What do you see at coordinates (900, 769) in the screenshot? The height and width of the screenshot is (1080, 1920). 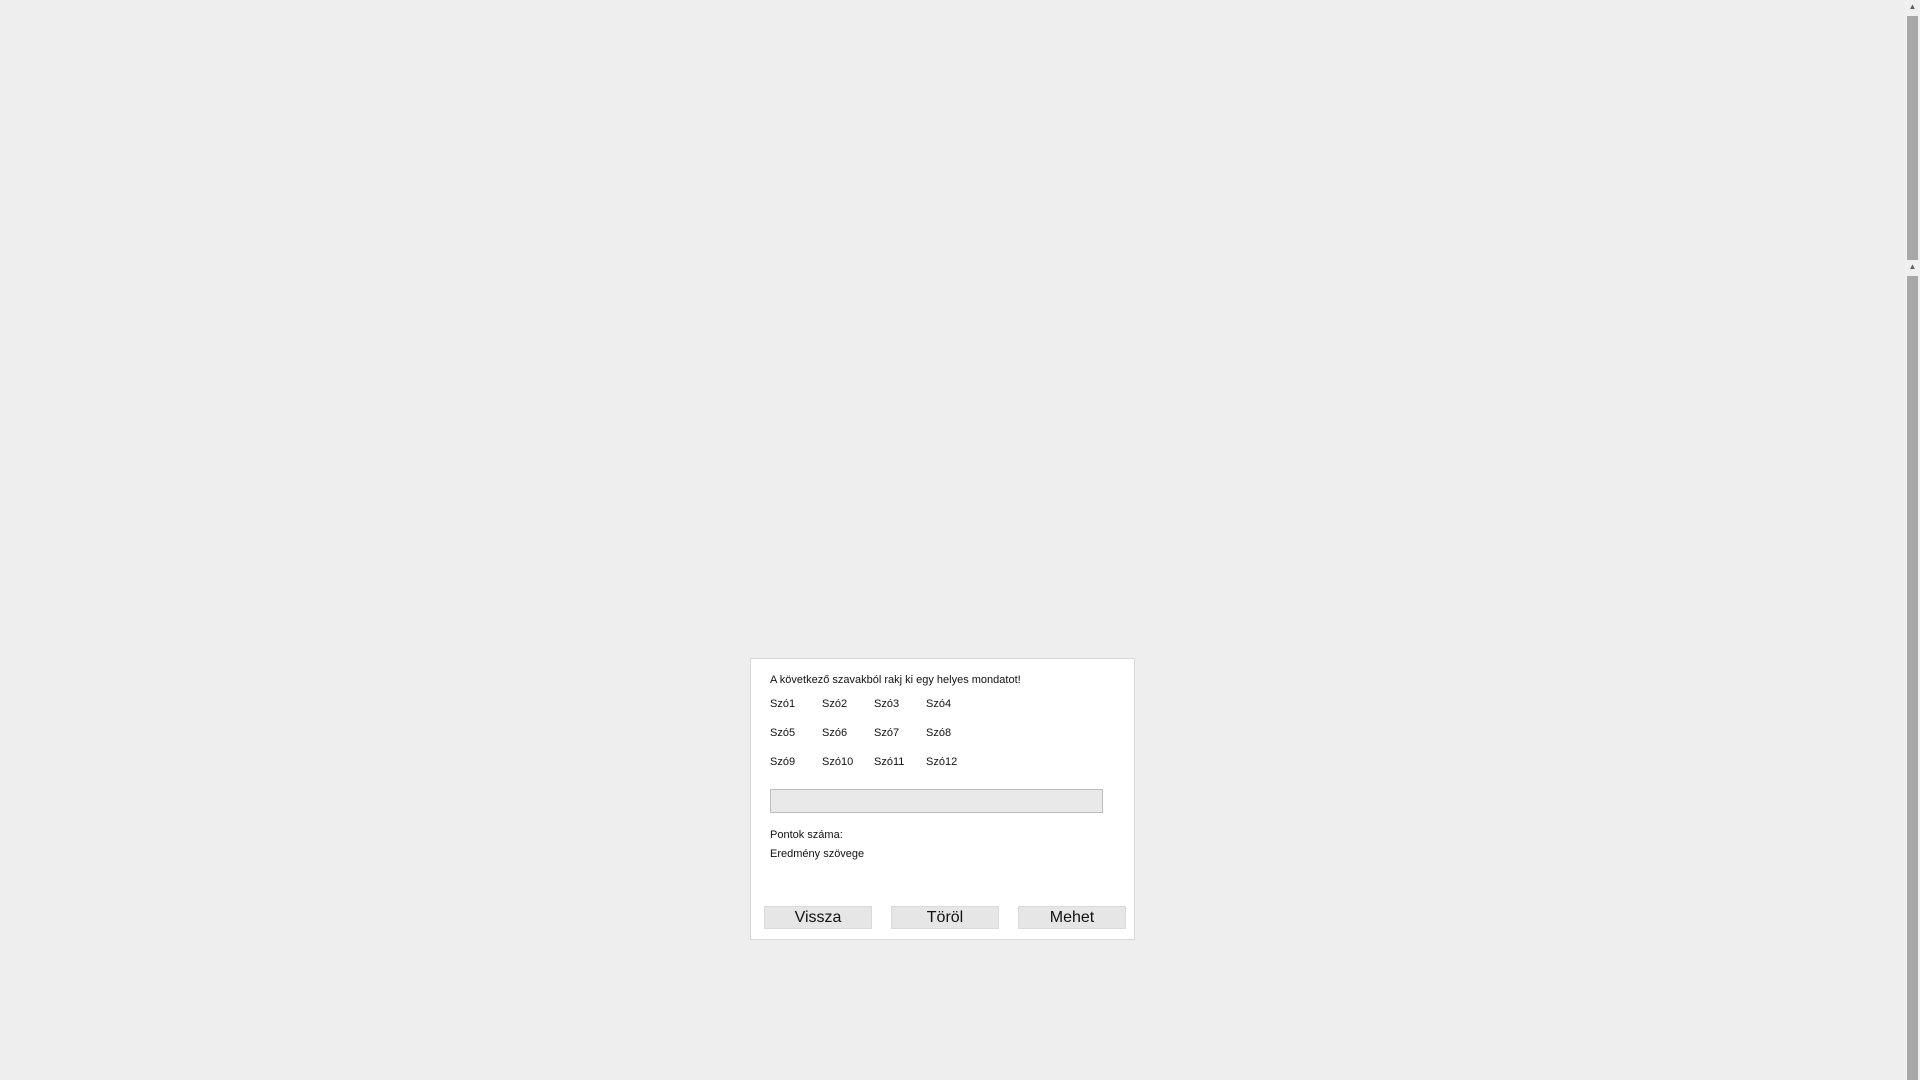 I see `word-item: Szó11` at bounding box center [900, 769].